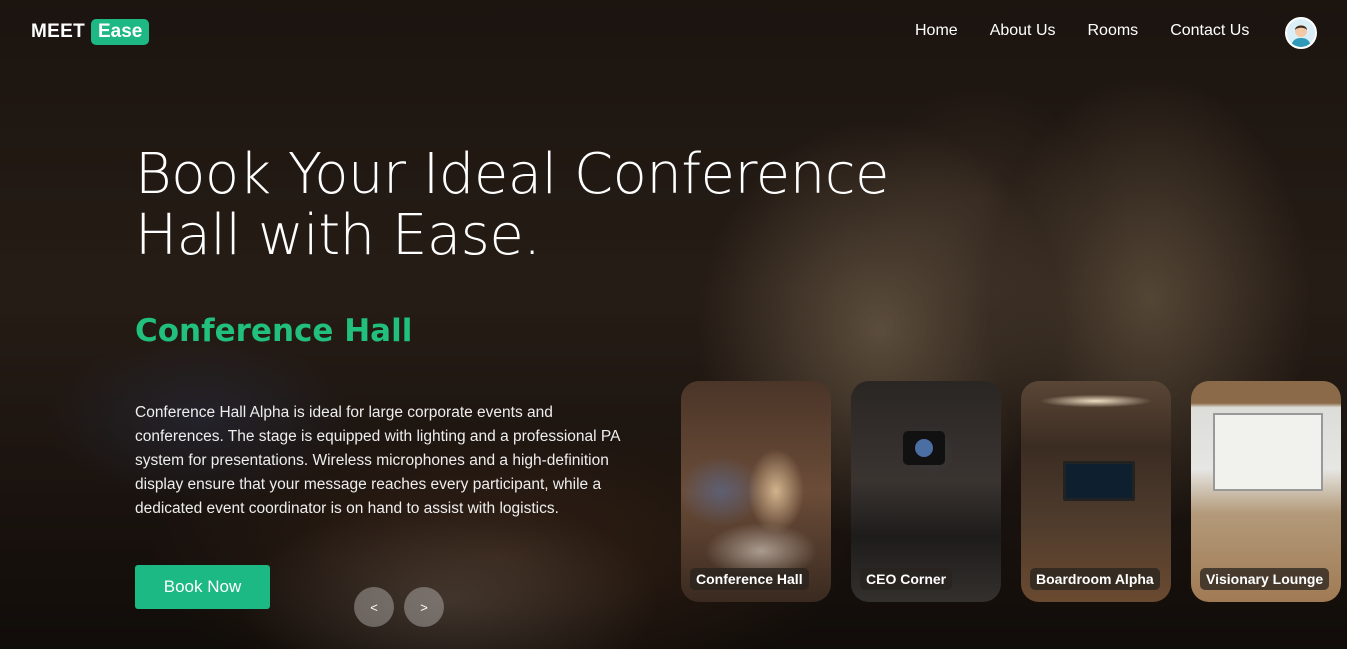 The width and height of the screenshot is (1347, 649). What do you see at coordinates (202, 587) in the screenshot?
I see `book-now-button: Book Now` at bounding box center [202, 587].